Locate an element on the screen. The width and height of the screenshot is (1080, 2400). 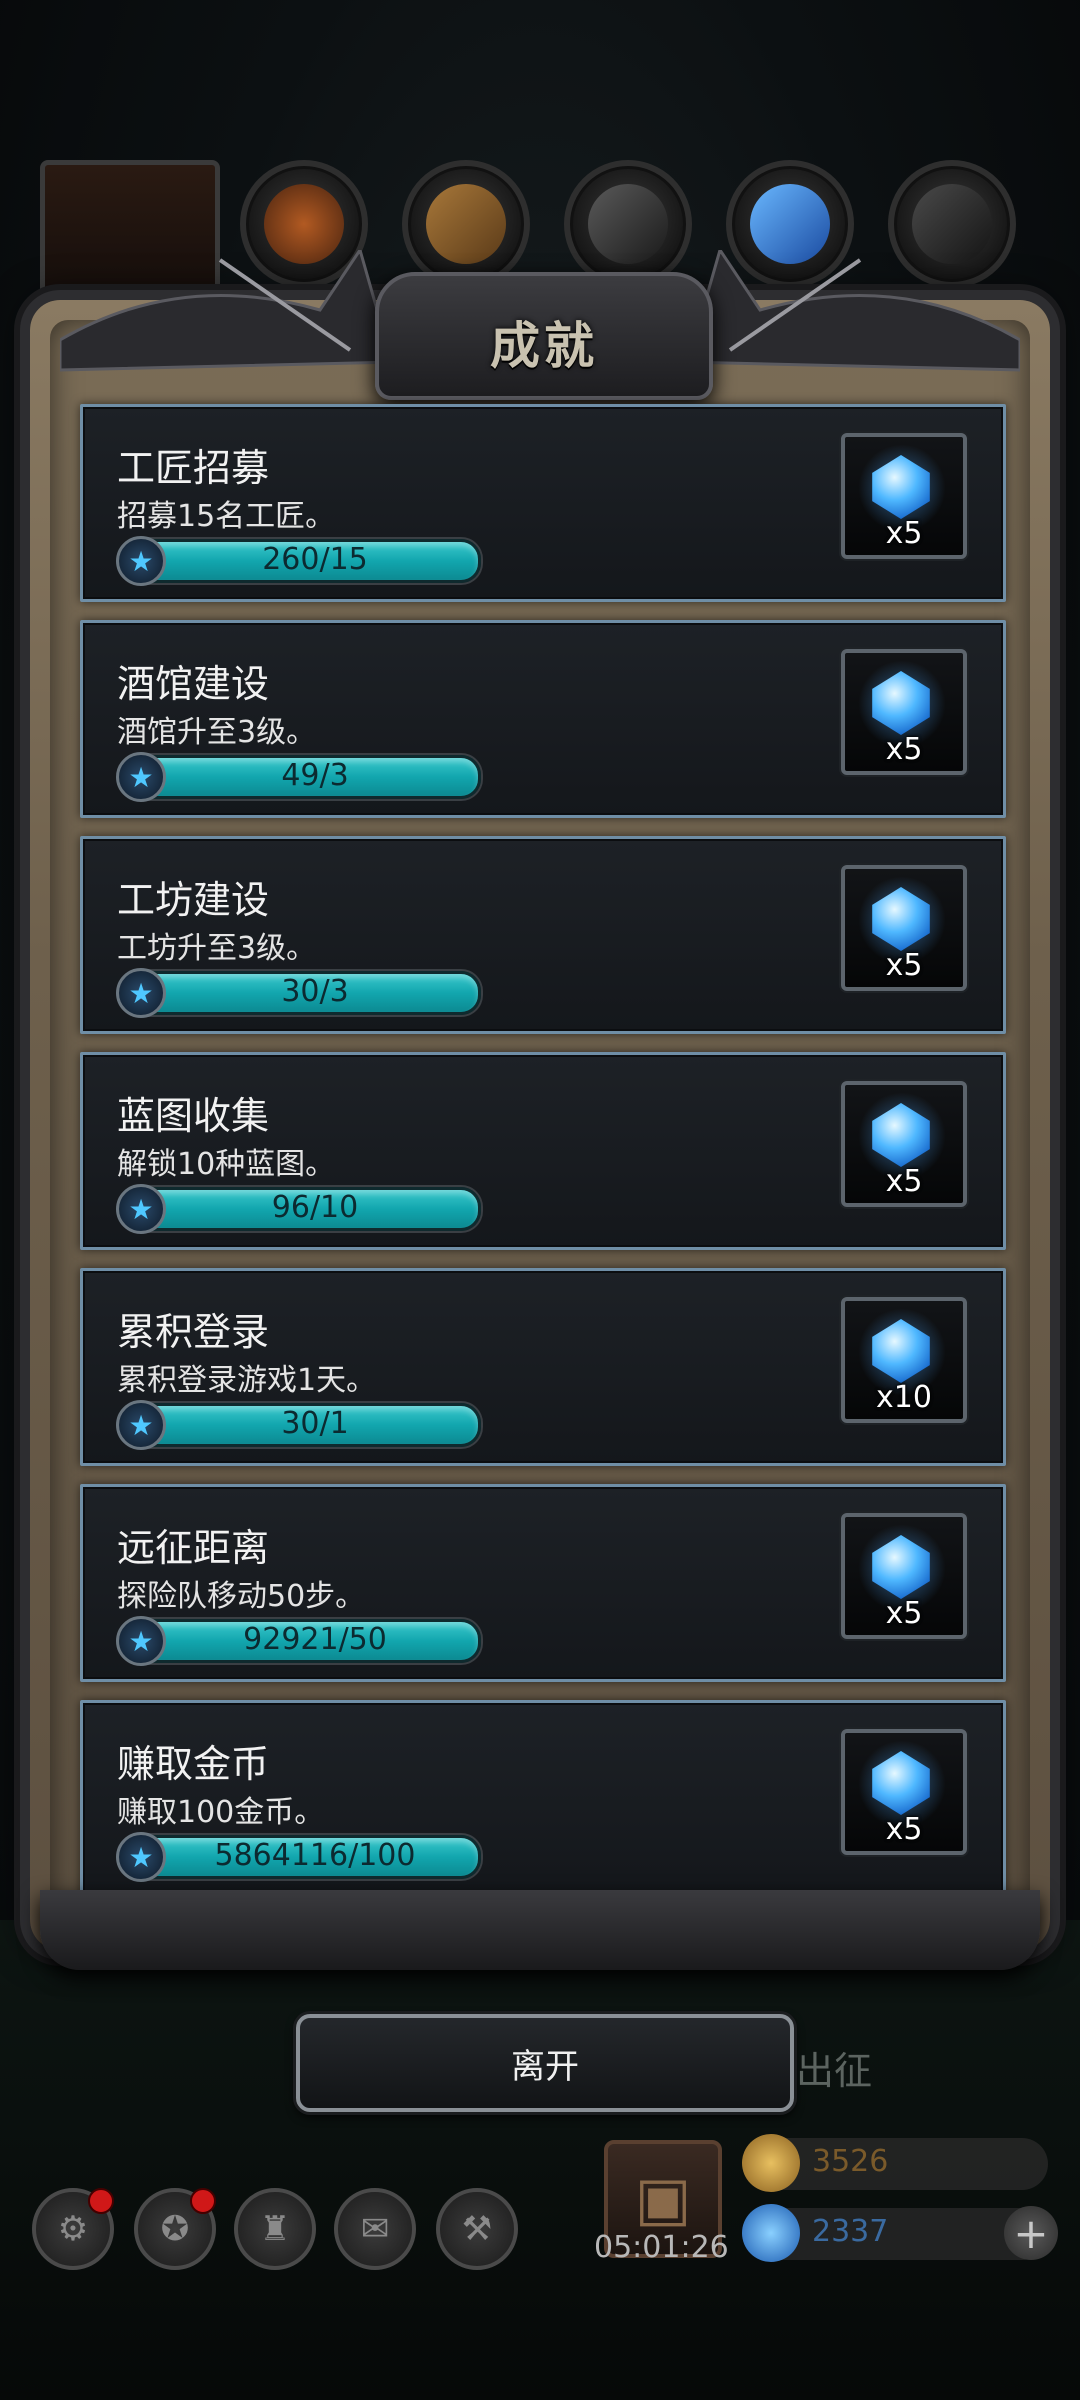
achievement-button: ✪ is located at coordinates (175, 2229).